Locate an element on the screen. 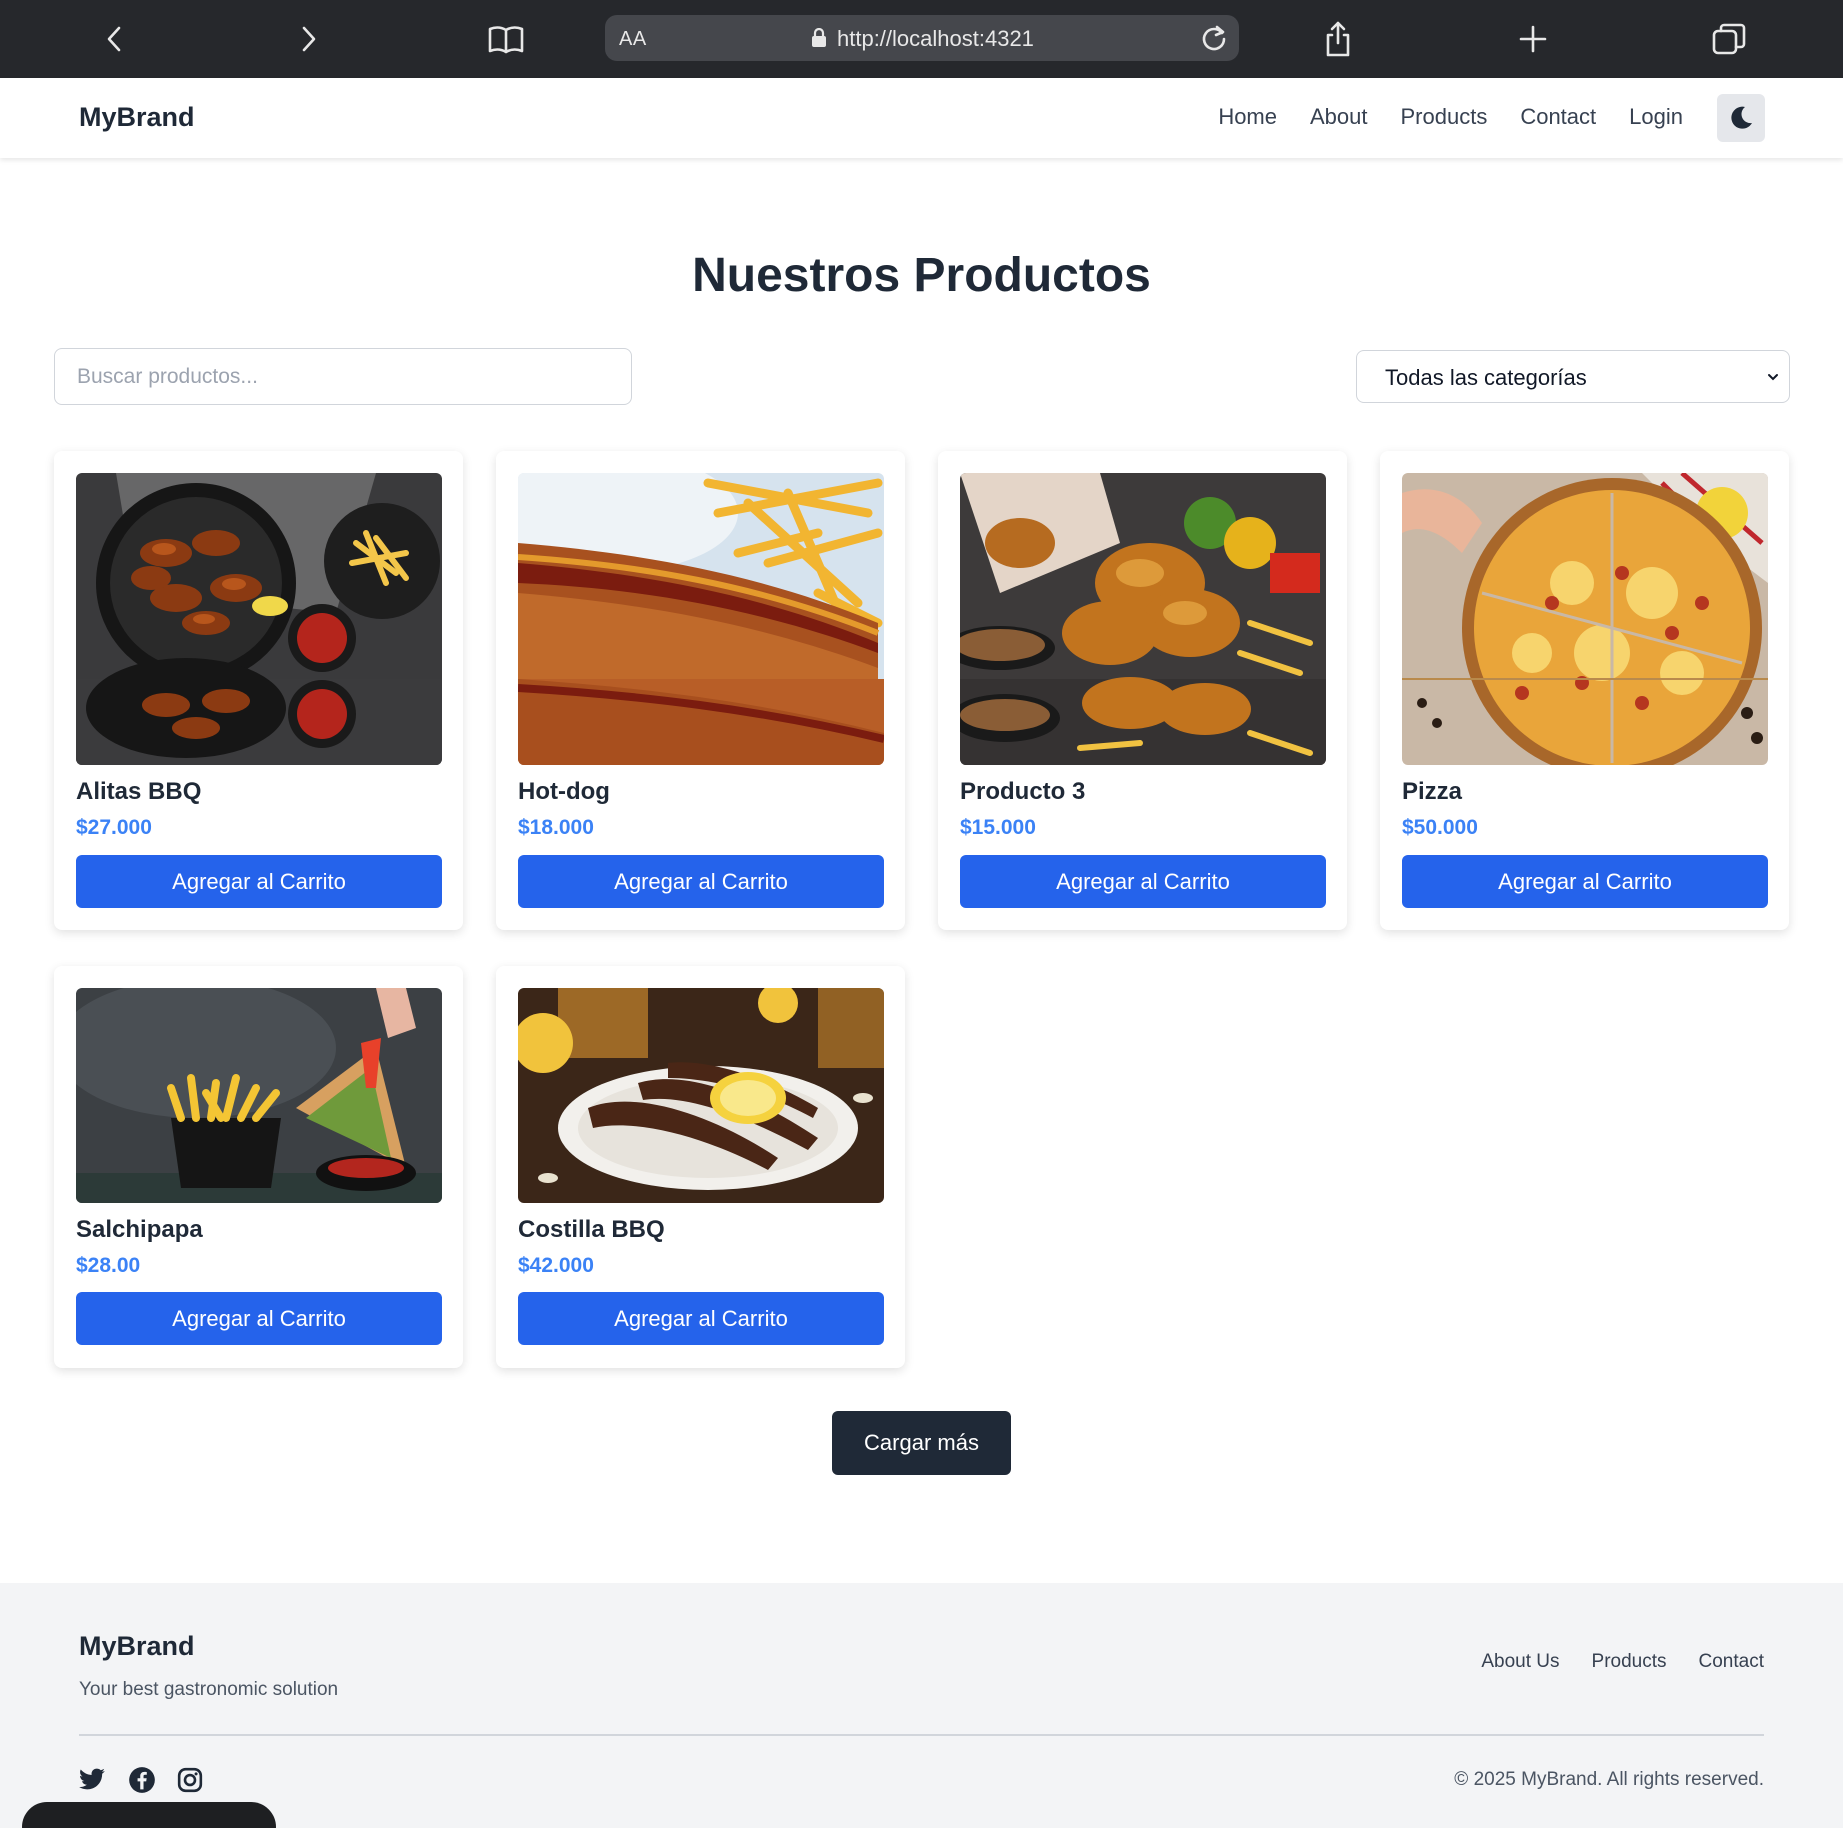  copyright-text: © 2025 MyBrand. All rights reserved. is located at coordinates (1609, 1779).